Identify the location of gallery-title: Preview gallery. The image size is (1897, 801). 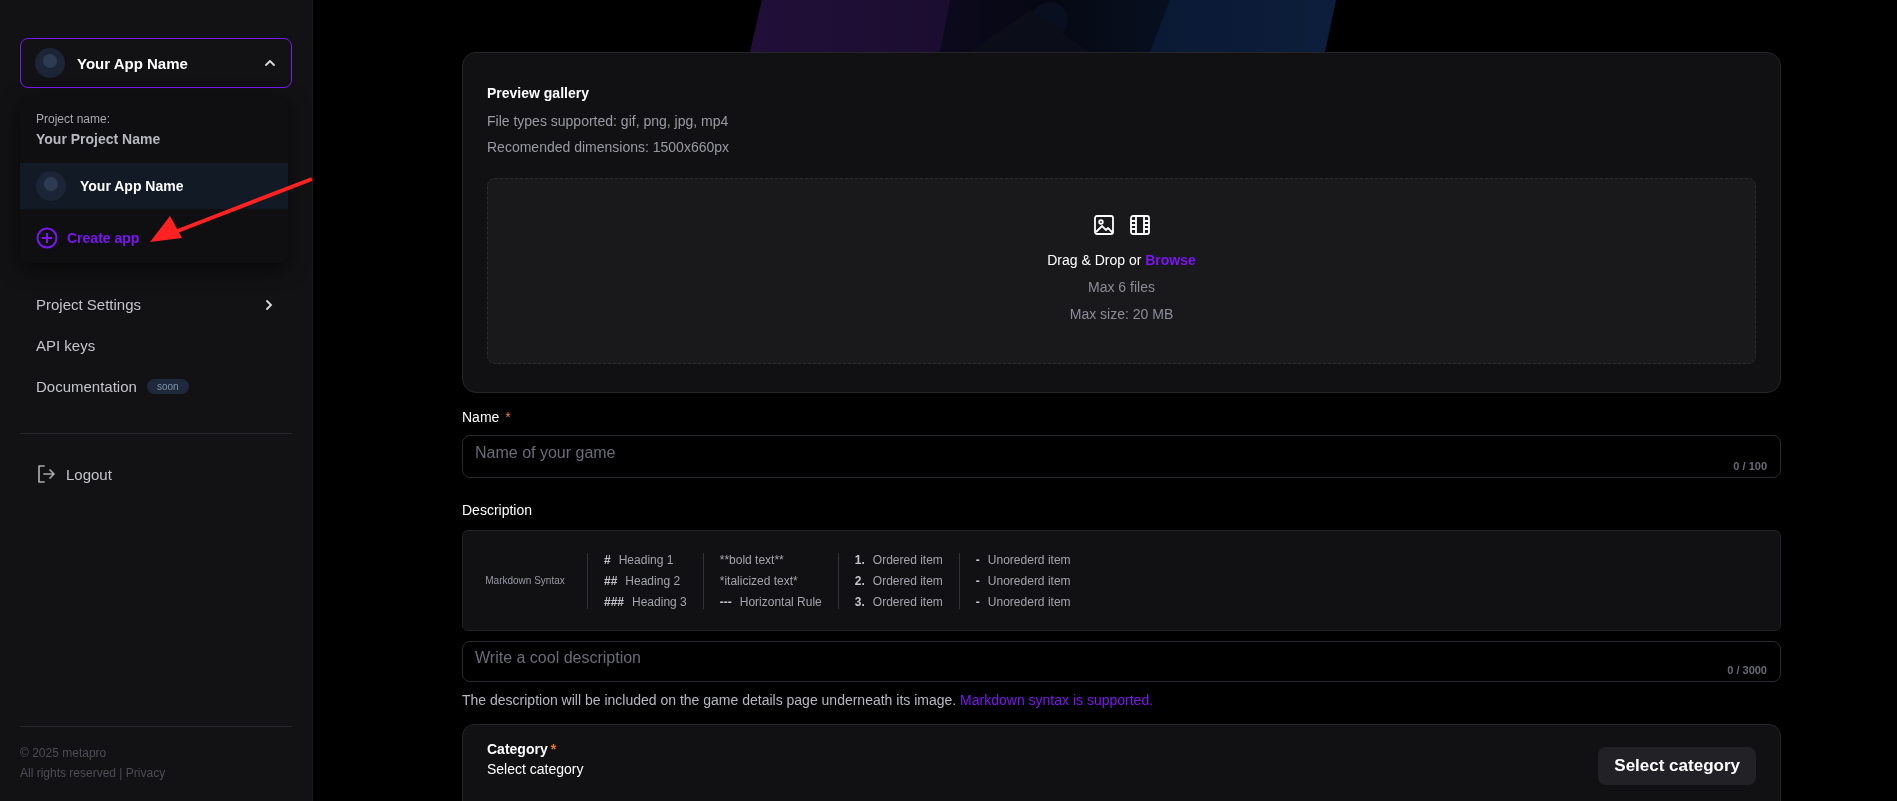
(538, 93).